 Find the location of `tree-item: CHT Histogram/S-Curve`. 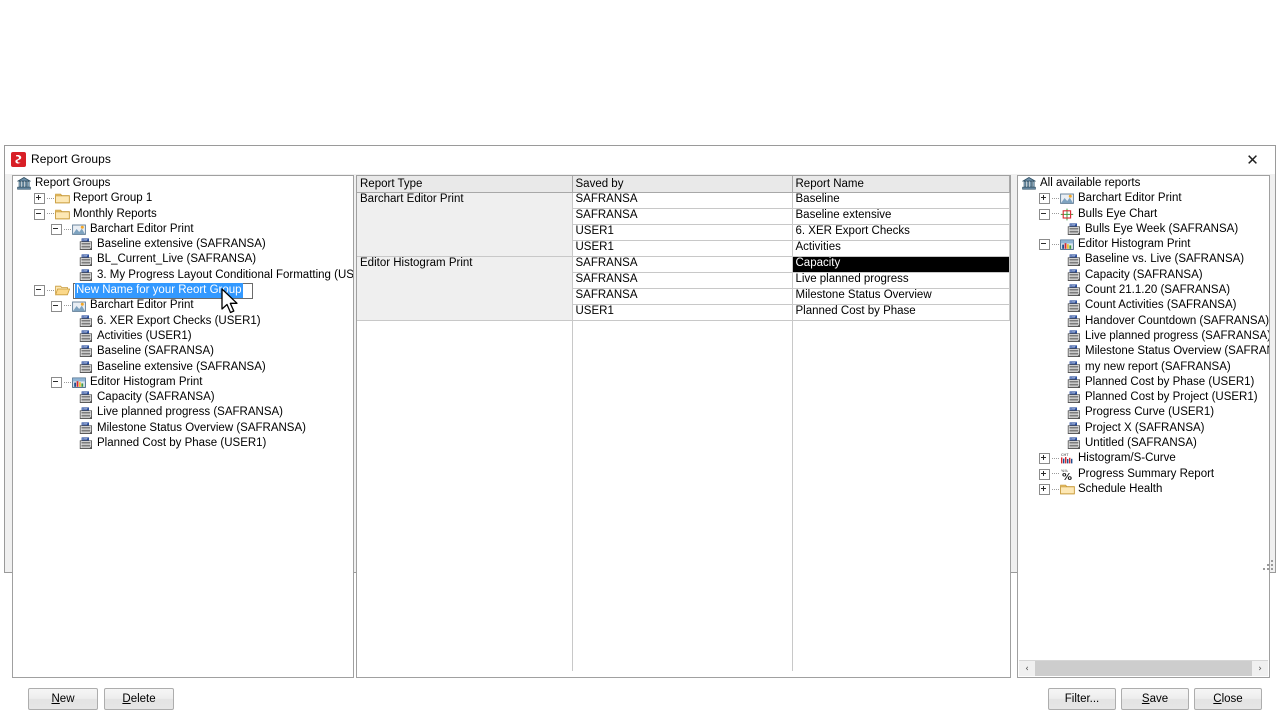

tree-item: CHT Histogram/S-Curve is located at coordinates (1143, 458).